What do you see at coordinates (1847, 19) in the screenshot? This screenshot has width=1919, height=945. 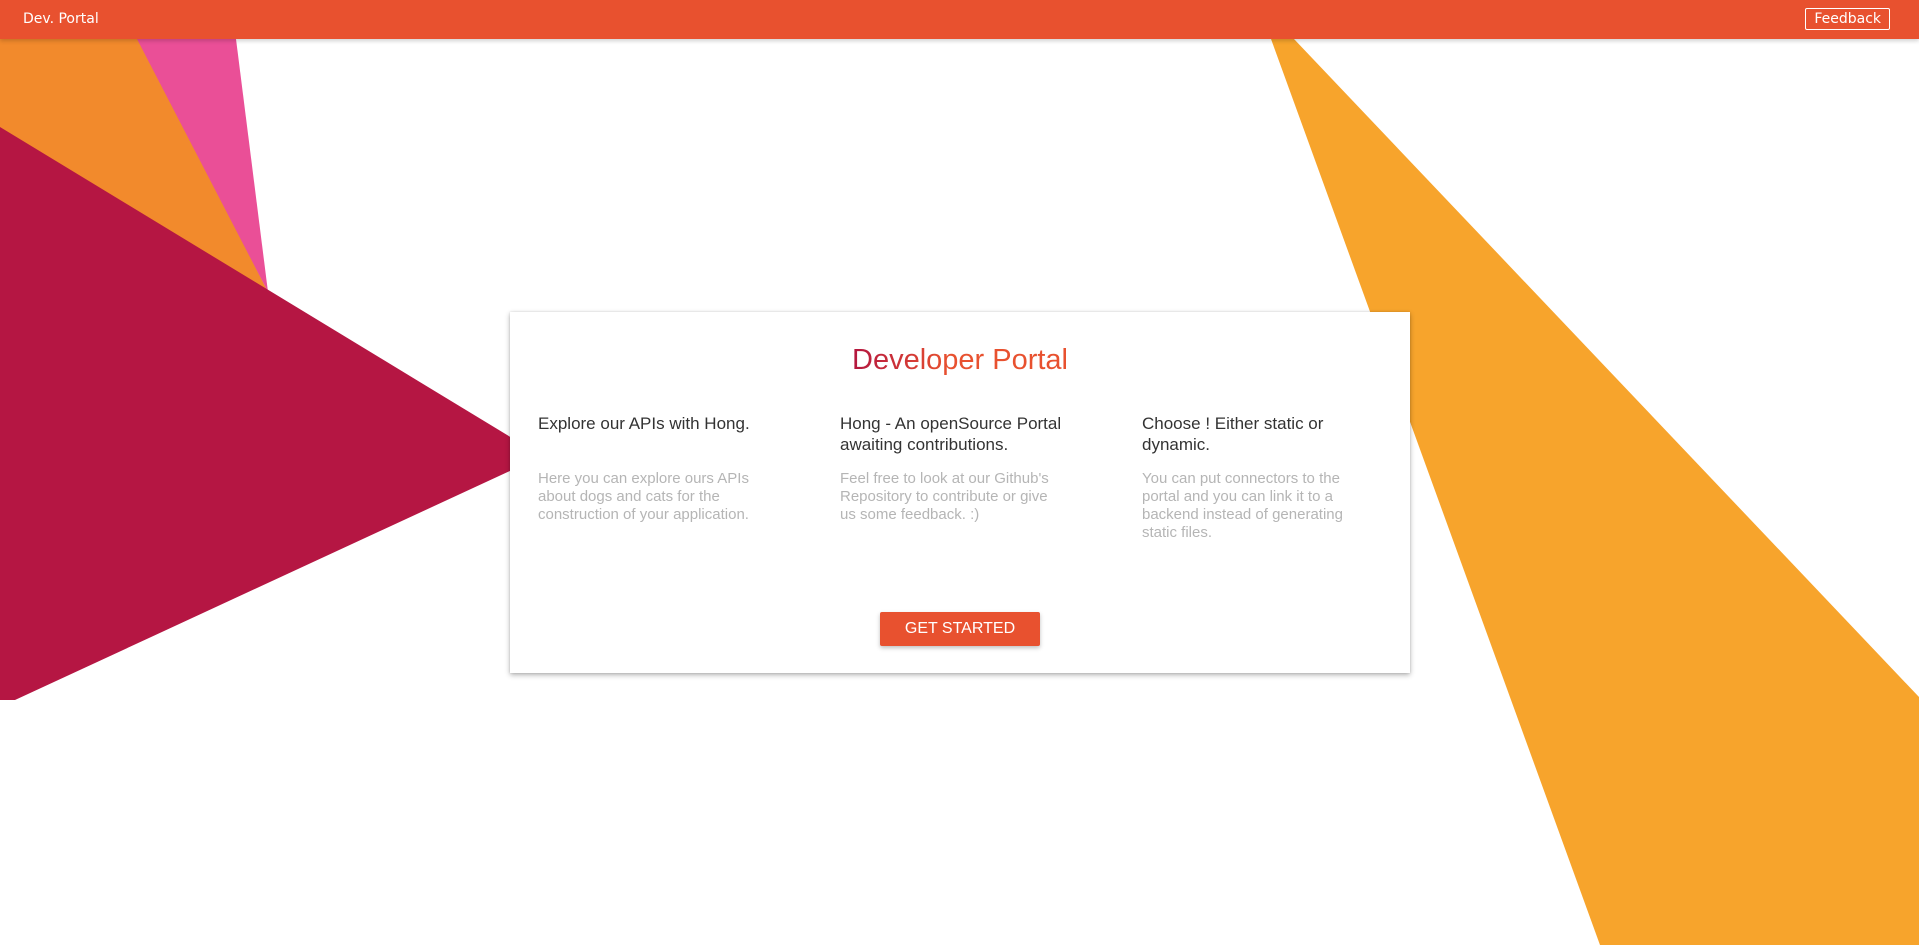 I see `feedback-button: Feedback` at bounding box center [1847, 19].